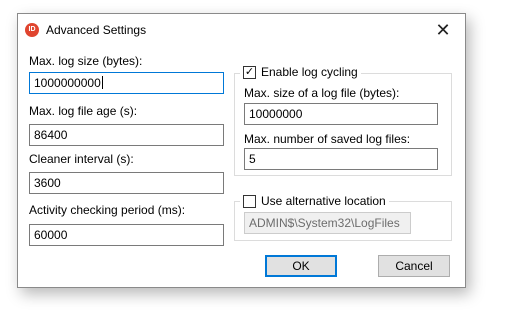 The height and width of the screenshot is (336, 513). What do you see at coordinates (81, 159) in the screenshot?
I see `cleaner-interval-label: Cleaner interval (s):` at bounding box center [81, 159].